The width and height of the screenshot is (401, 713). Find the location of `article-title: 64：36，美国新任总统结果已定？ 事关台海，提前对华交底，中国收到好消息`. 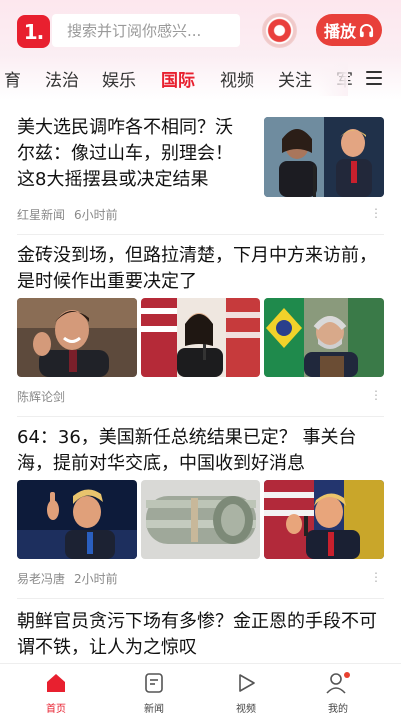

article-title: 64：36，美国新任总统结果已定？ 事关台海，提前对华交底，中国收到好消息 is located at coordinates (200, 451).